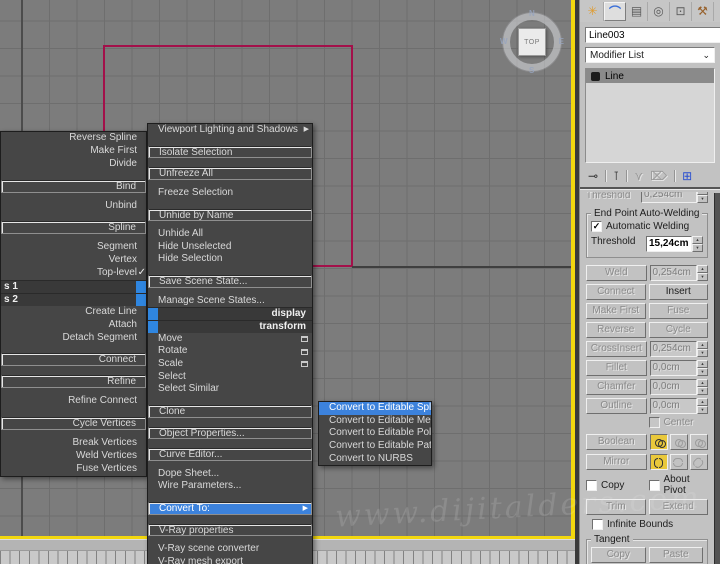 Image resolution: width=720 pixels, height=564 pixels. What do you see at coordinates (654, 485) in the screenshot?
I see `about-pivot-checkbox` at bounding box center [654, 485].